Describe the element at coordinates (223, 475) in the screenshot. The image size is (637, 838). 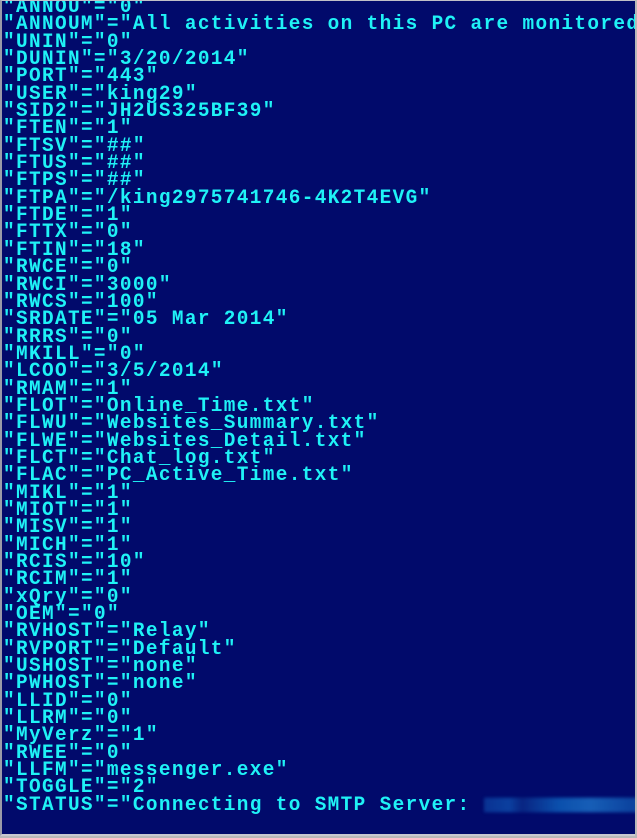
I see `config-value: PC_Active_Time.txt` at that location.